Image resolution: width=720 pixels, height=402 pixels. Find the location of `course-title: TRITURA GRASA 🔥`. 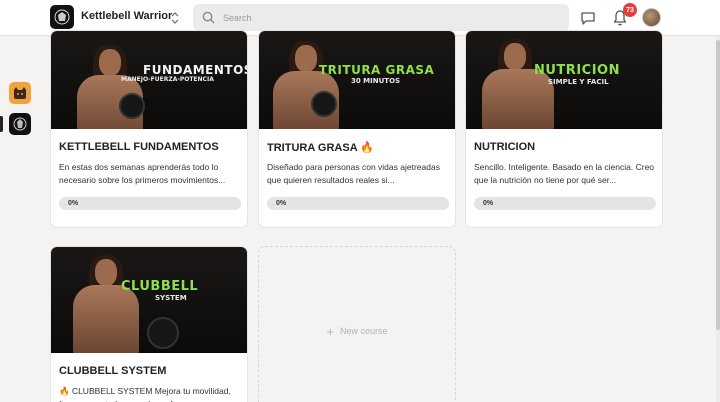

course-title: TRITURA GRASA 🔥 is located at coordinates (320, 147).